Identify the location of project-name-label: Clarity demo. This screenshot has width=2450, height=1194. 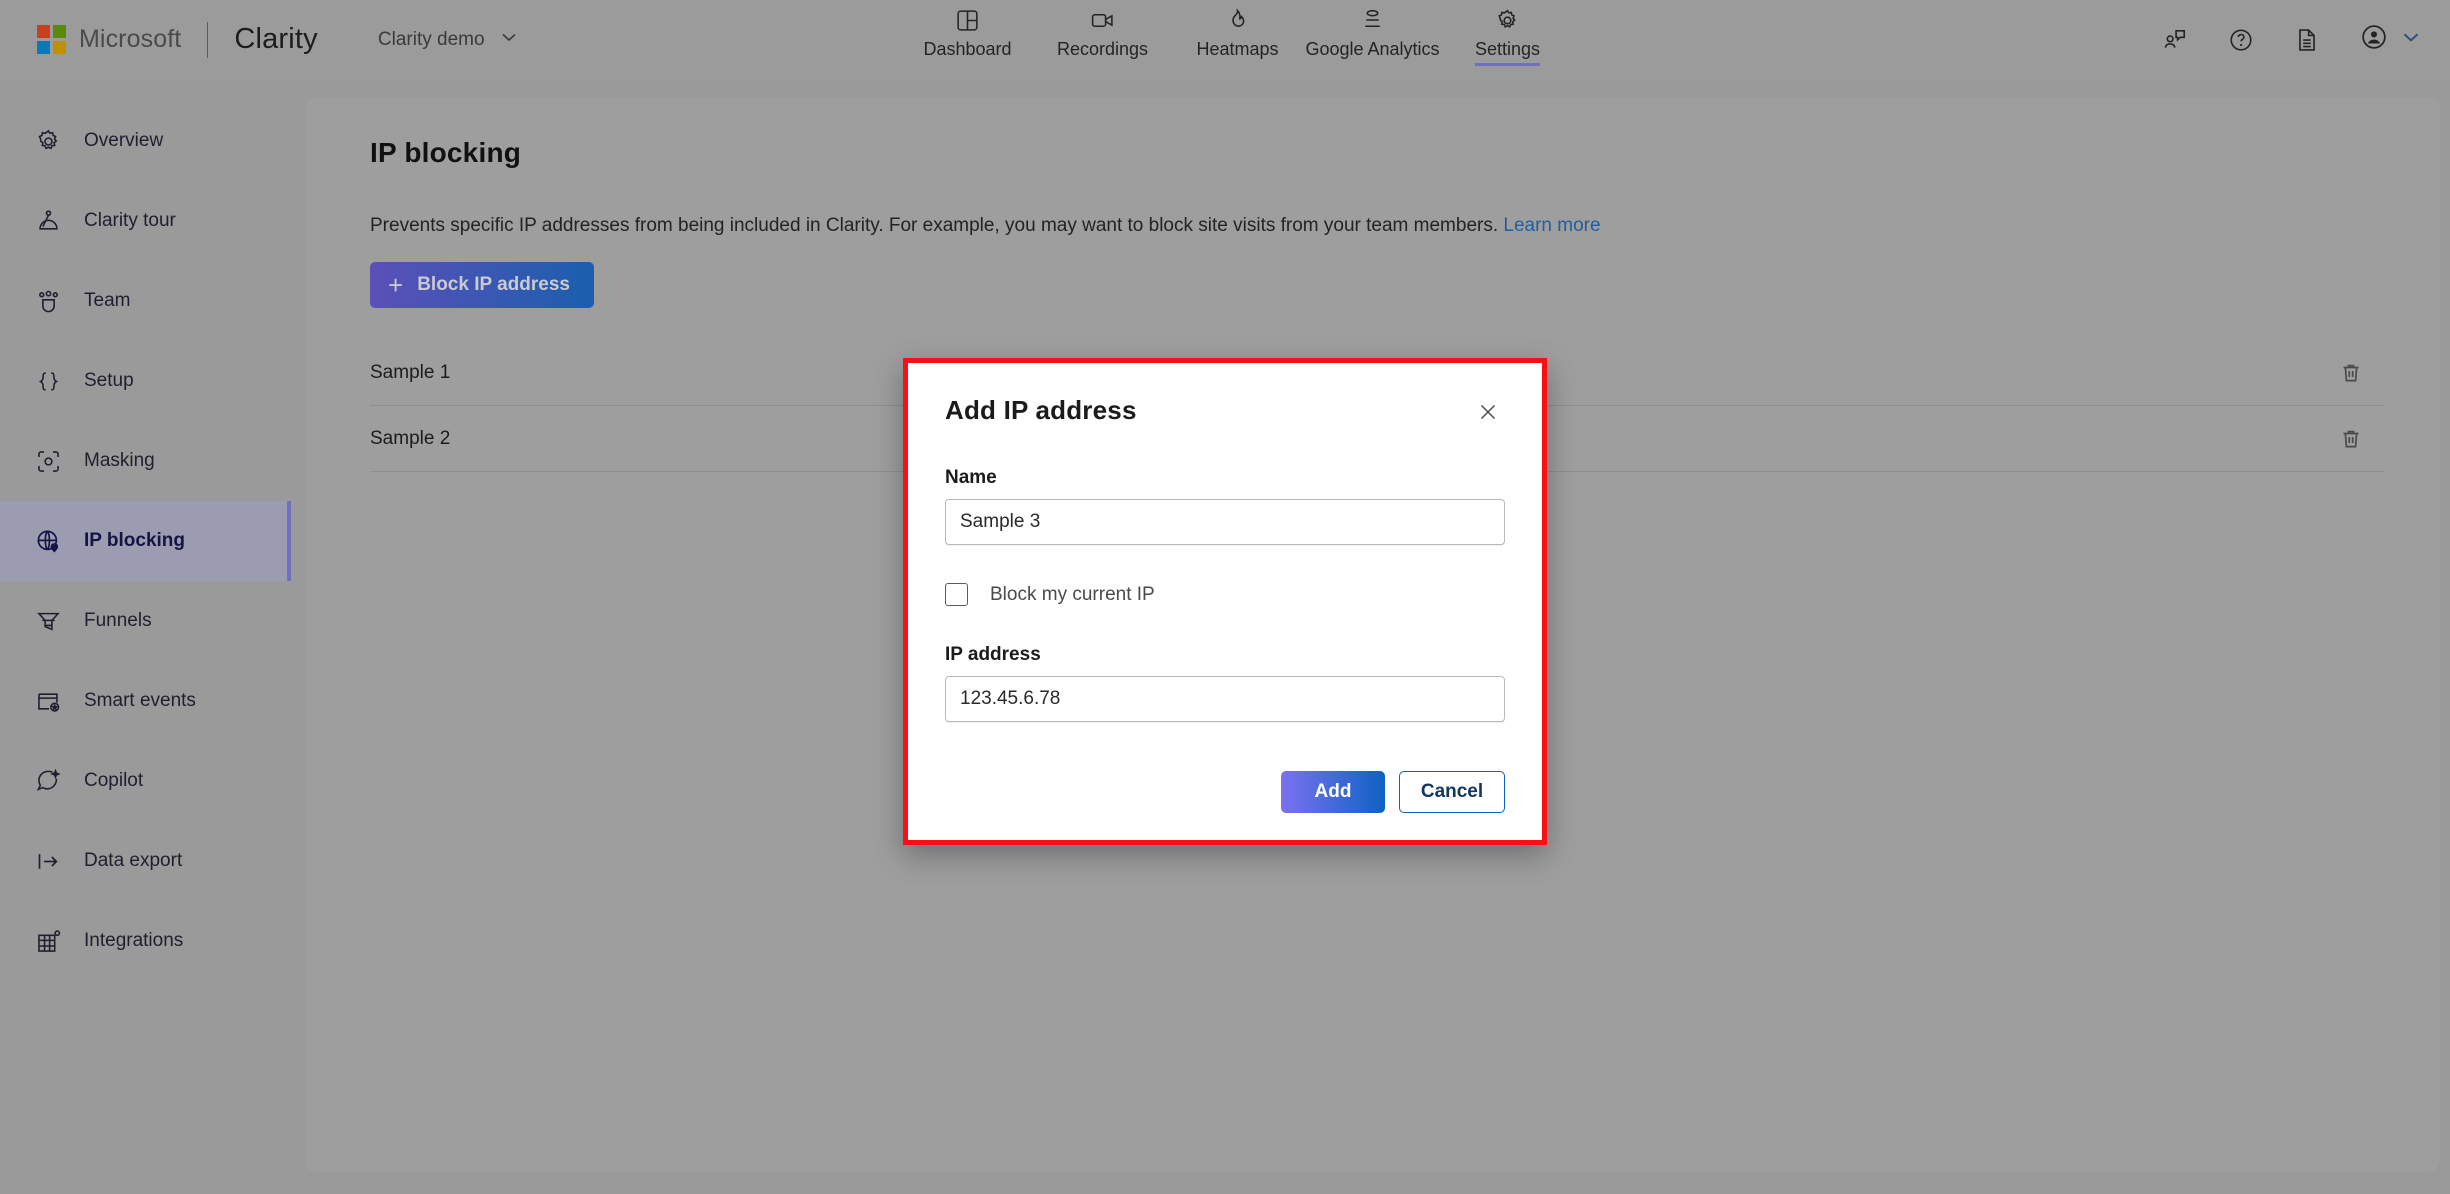
(431, 39).